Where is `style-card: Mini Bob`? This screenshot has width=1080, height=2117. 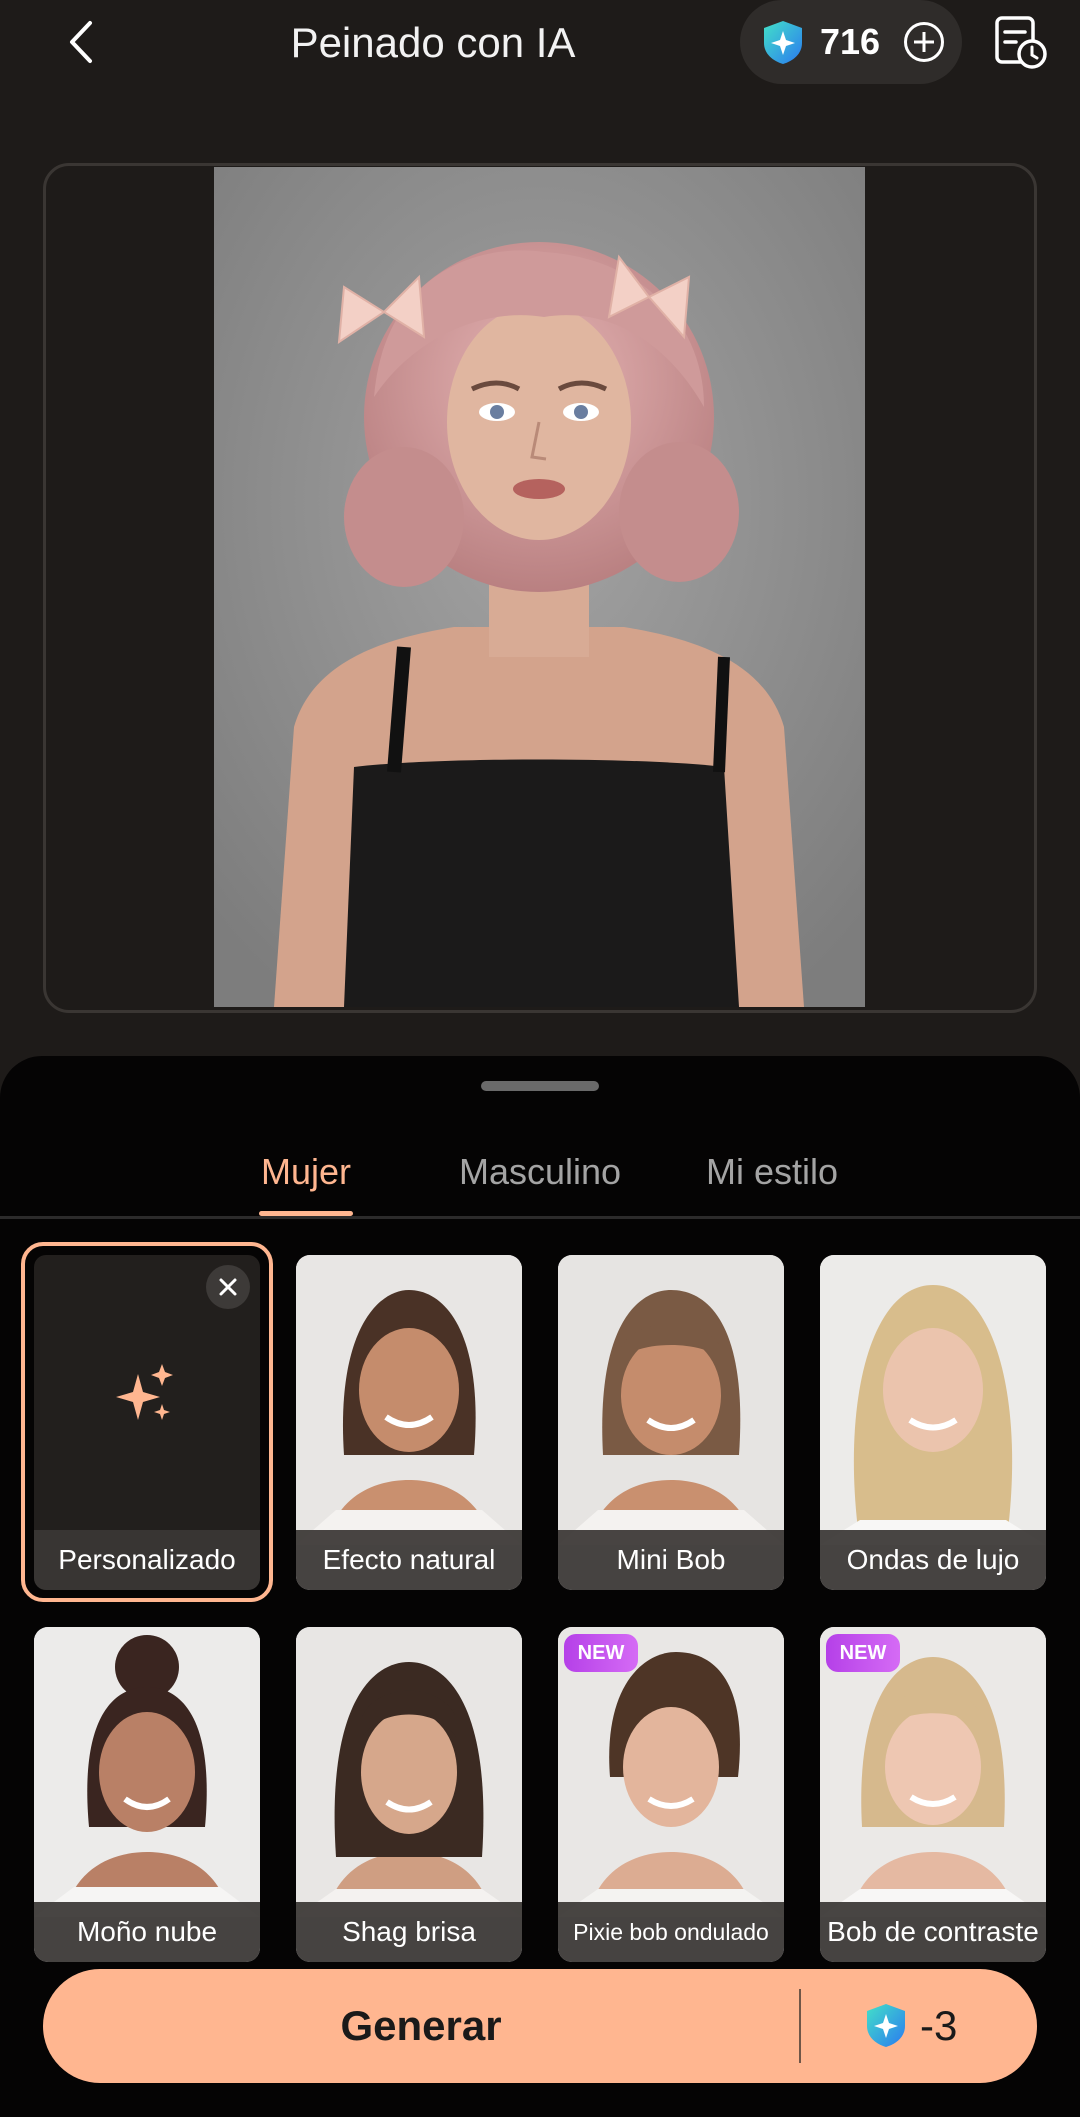 style-card: Mini Bob is located at coordinates (671, 1422).